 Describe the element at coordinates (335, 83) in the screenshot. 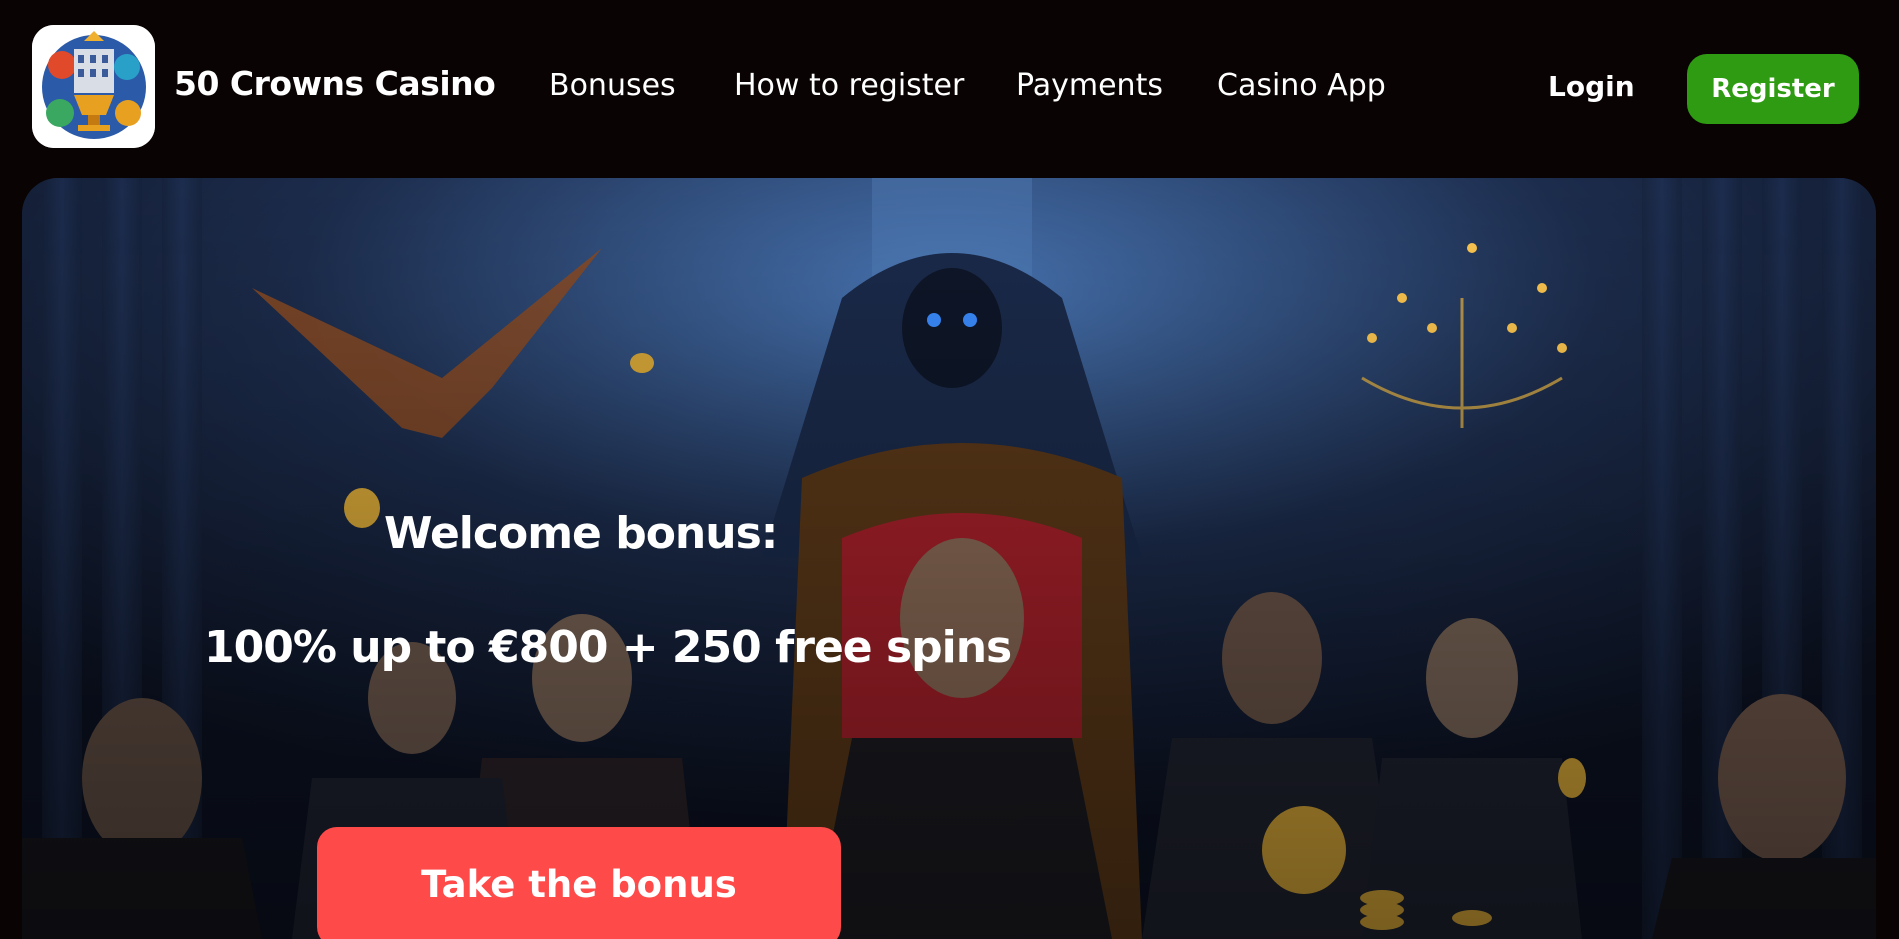

I see `brand-name: 50 Crowns Casino` at that location.